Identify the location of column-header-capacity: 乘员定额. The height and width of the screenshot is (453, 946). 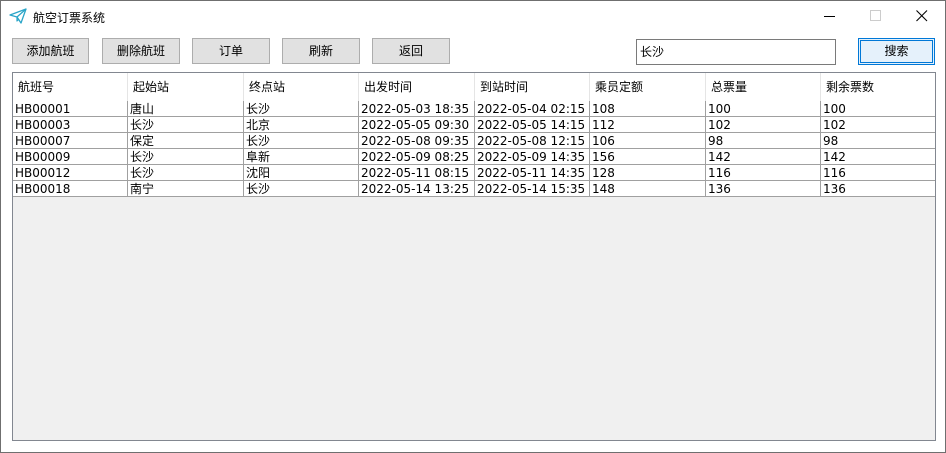
(648, 87).